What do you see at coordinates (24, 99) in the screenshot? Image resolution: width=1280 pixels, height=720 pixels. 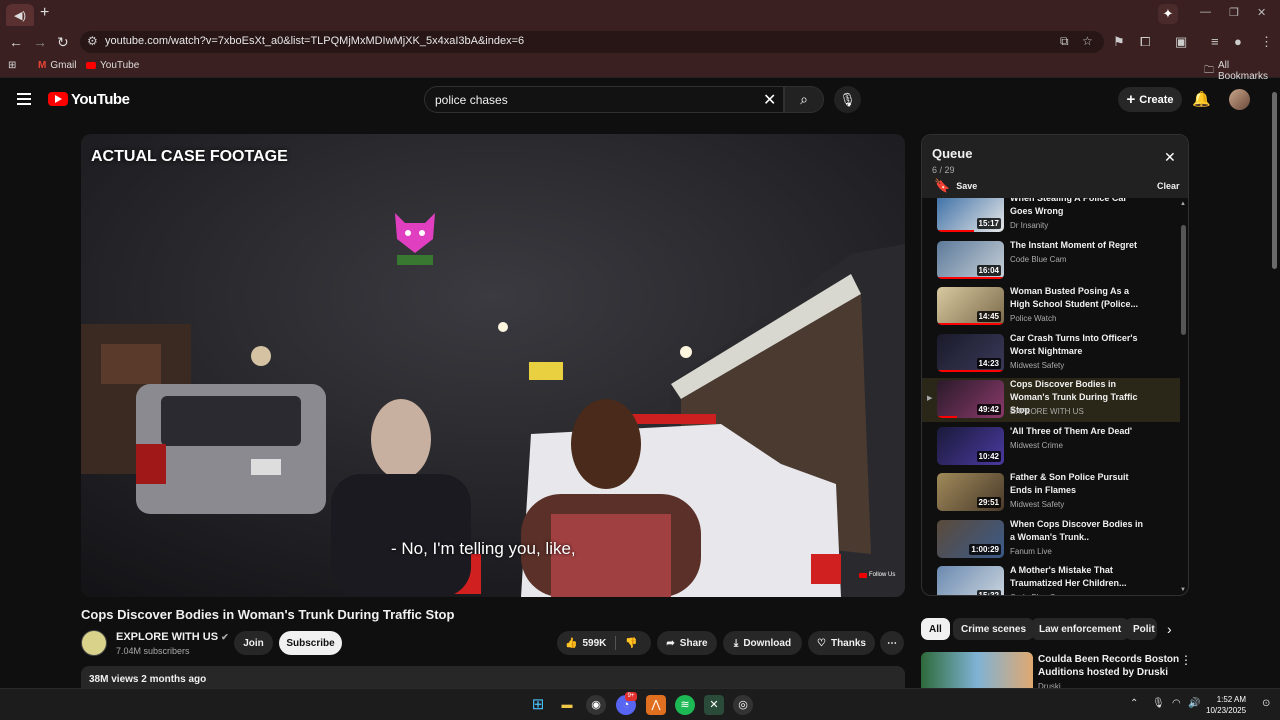 I see `hamburger-menu-icon` at bounding box center [24, 99].